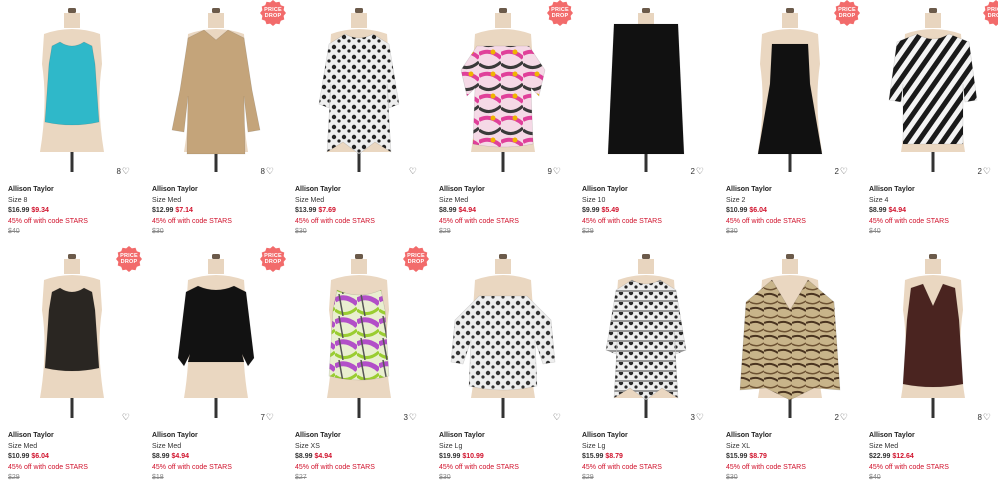 The height and width of the screenshot is (503, 998). What do you see at coordinates (416, 259) in the screenshot?
I see `price-drop-badge: PRICEDROP` at bounding box center [416, 259].